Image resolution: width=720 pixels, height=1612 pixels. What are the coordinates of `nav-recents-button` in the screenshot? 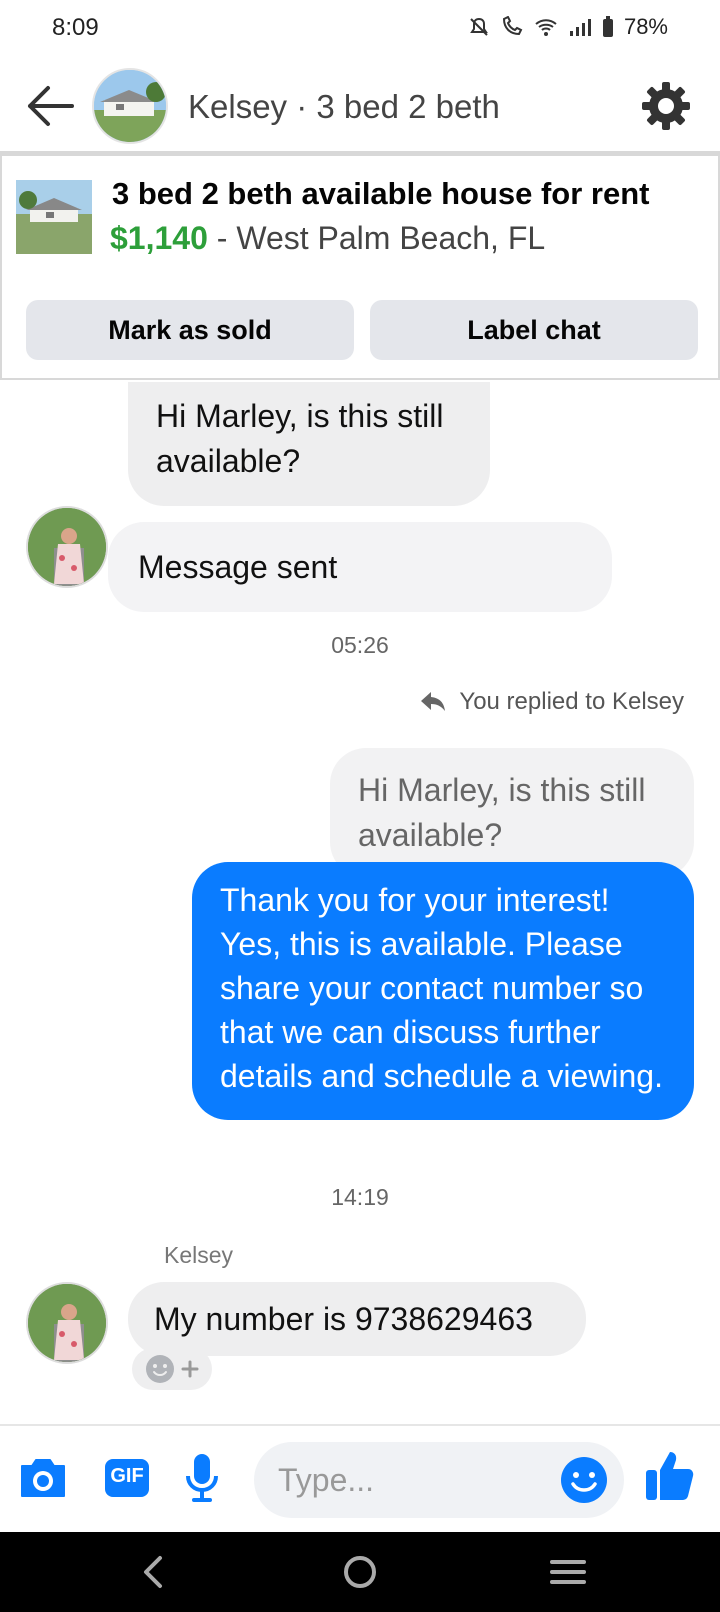 It's located at (568, 1572).